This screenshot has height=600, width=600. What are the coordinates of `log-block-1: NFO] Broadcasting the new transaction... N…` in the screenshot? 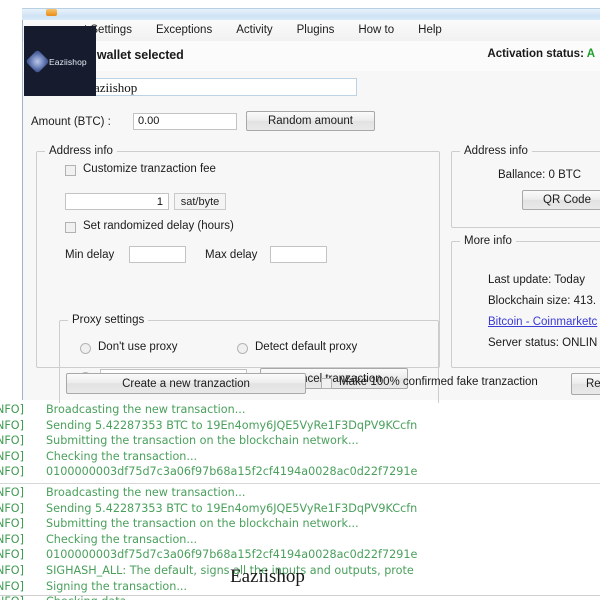 It's located at (300, 442).